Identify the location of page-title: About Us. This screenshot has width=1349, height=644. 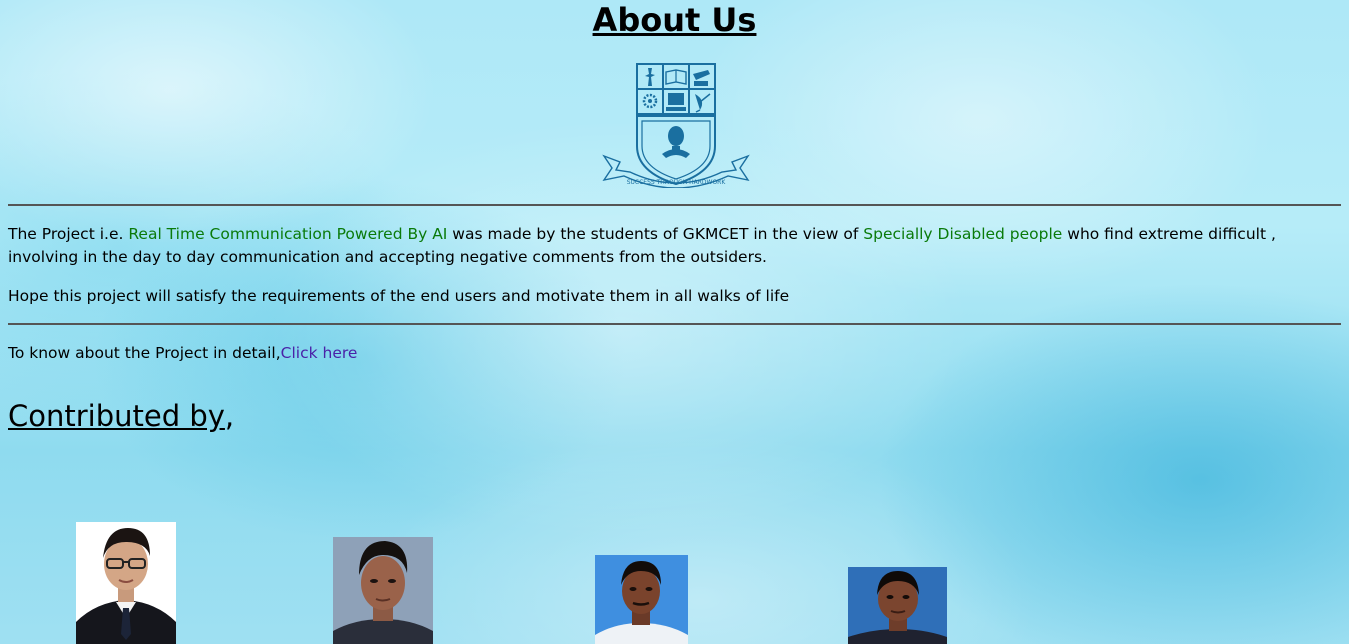
(674, 20).